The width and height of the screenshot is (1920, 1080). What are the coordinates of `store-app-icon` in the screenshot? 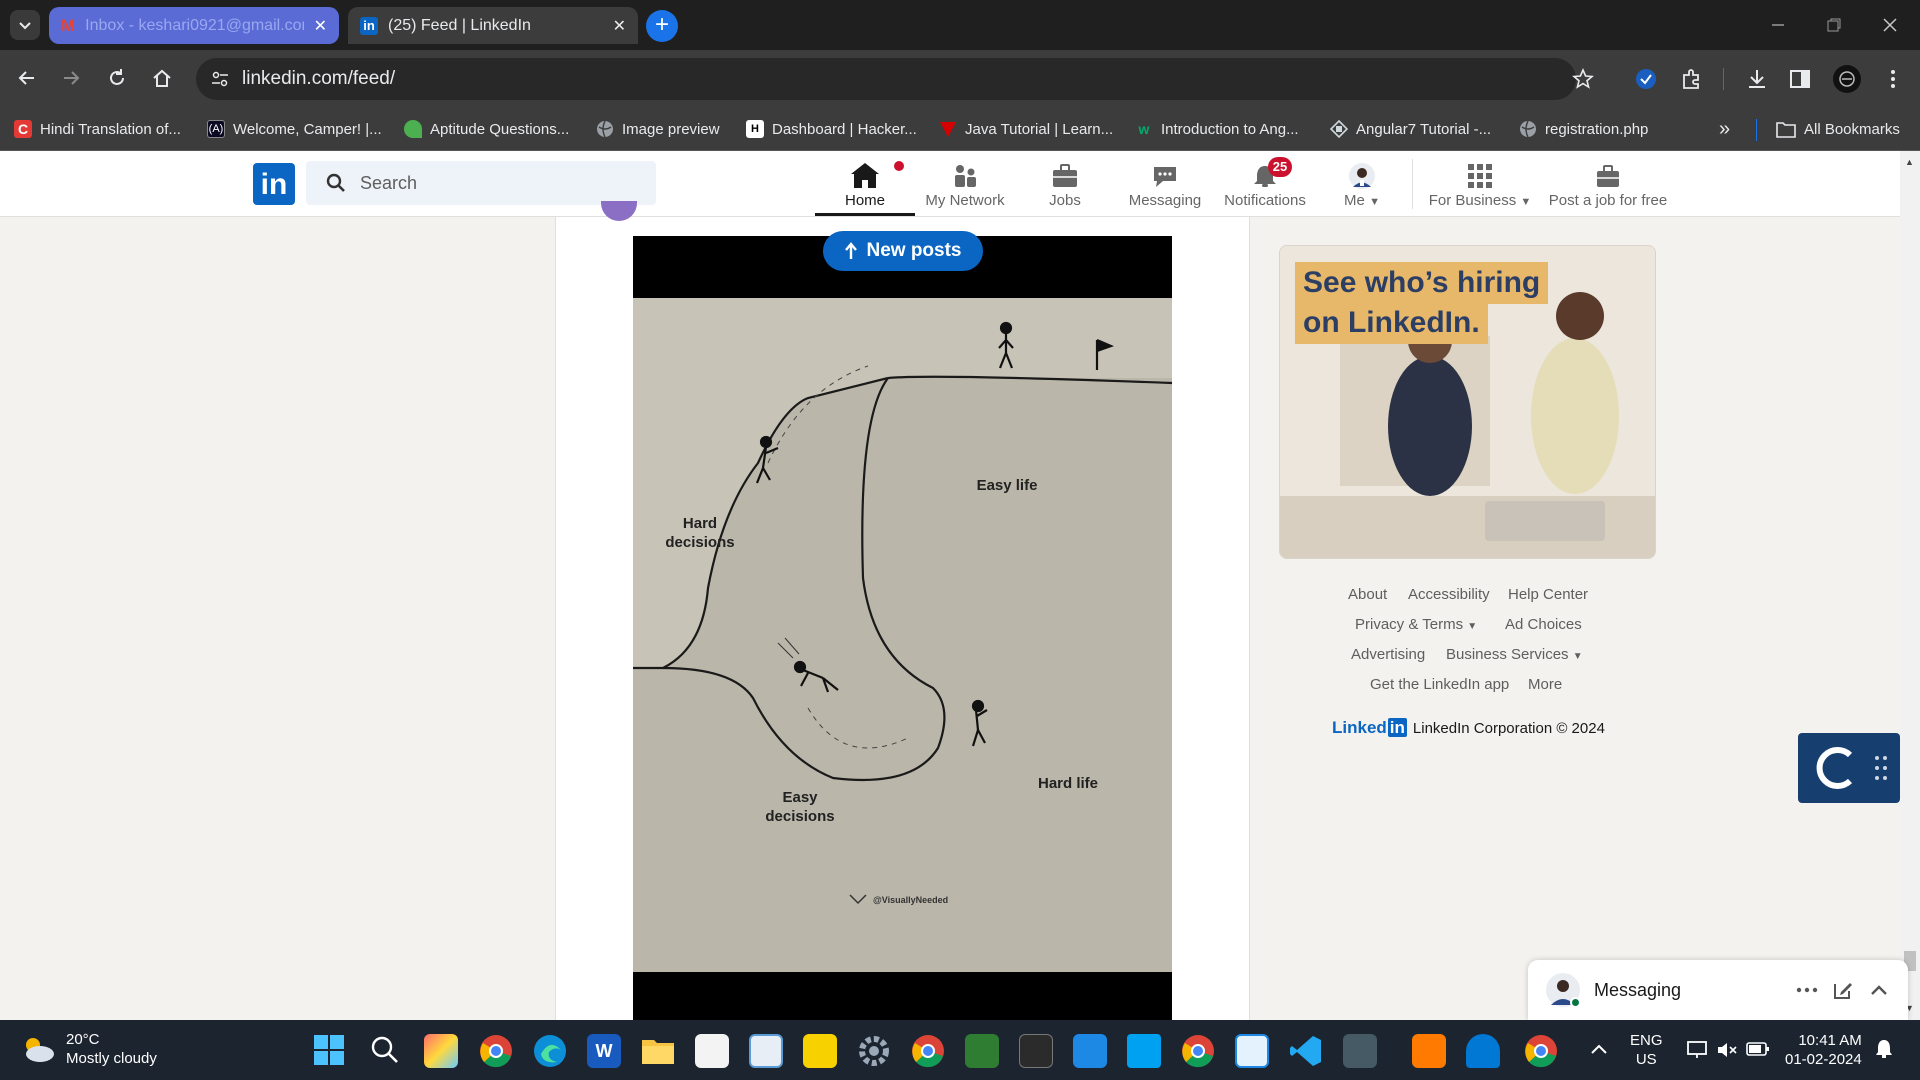 It's located at (712, 1051).